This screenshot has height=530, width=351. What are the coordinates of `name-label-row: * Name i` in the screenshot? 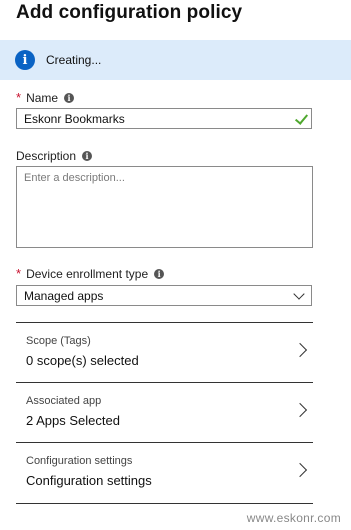 It's located at (45, 97).